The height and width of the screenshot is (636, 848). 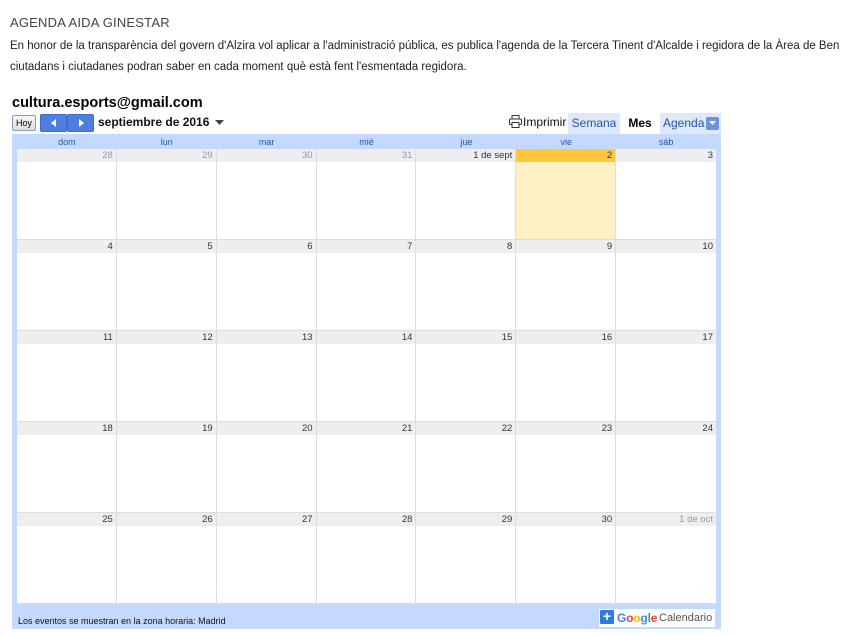 I want to click on google-calendar-link: + Google Calendario, so click(x=657, y=618).